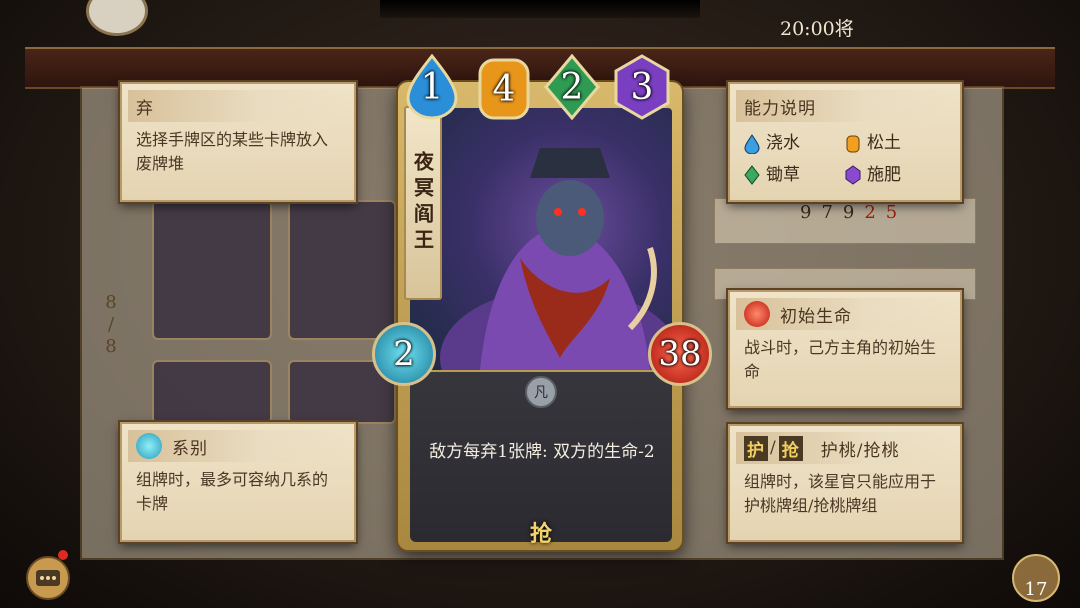  Describe the element at coordinates (752, 175) in the screenshot. I see `green-gem-icon` at that location.